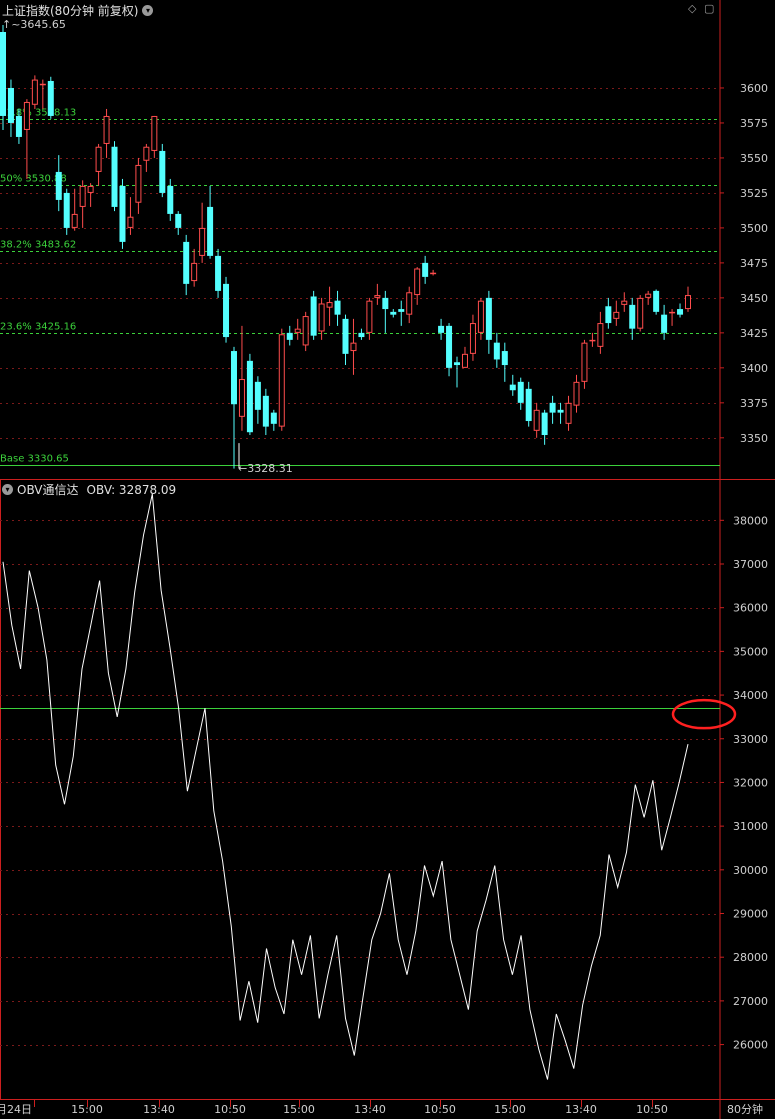  Describe the element at coordinates (750, 651) in the screenshot. I see `obv-tick-label: 35000` at that location.